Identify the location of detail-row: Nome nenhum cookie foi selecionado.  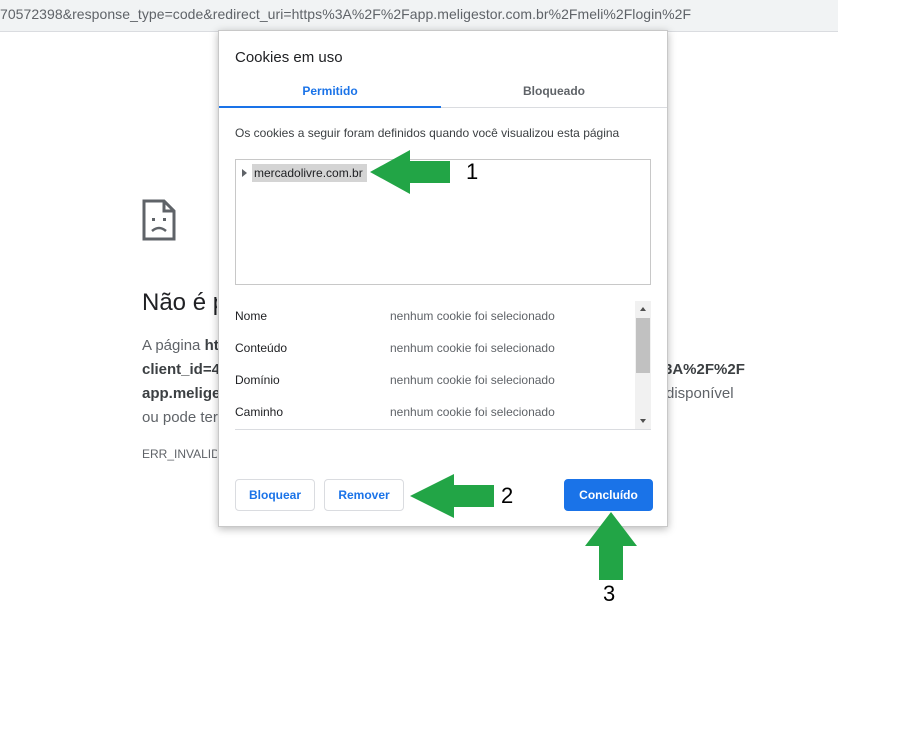
(433, 318).